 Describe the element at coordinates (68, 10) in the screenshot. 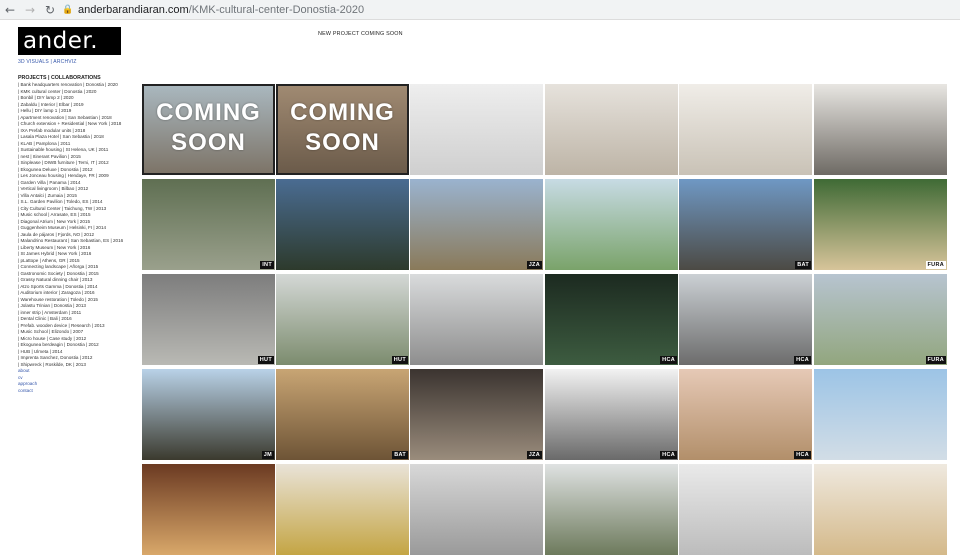

I see `lock-icon: 🔒` at that location.